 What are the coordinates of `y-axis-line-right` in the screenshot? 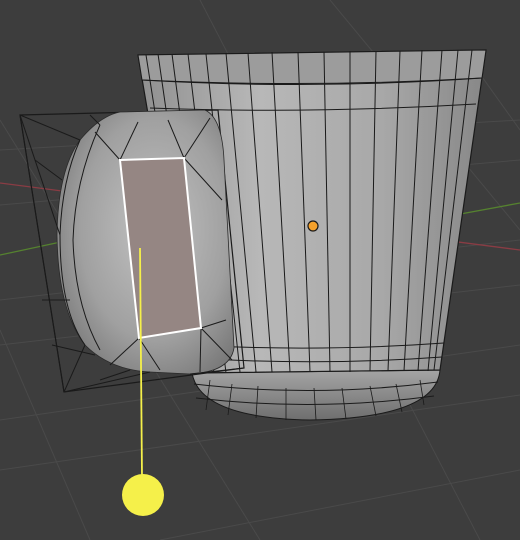 It's located at (487, 209).